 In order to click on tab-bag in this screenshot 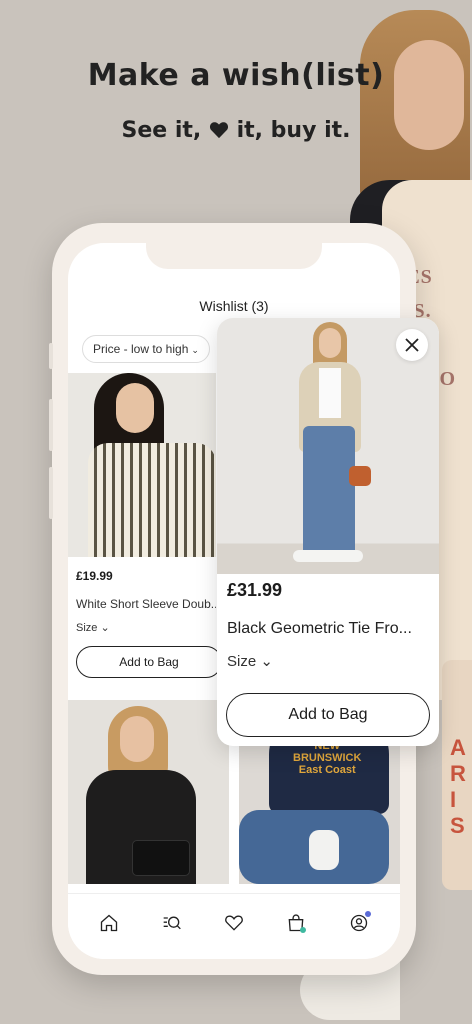, I will do `click(296, 923)`.